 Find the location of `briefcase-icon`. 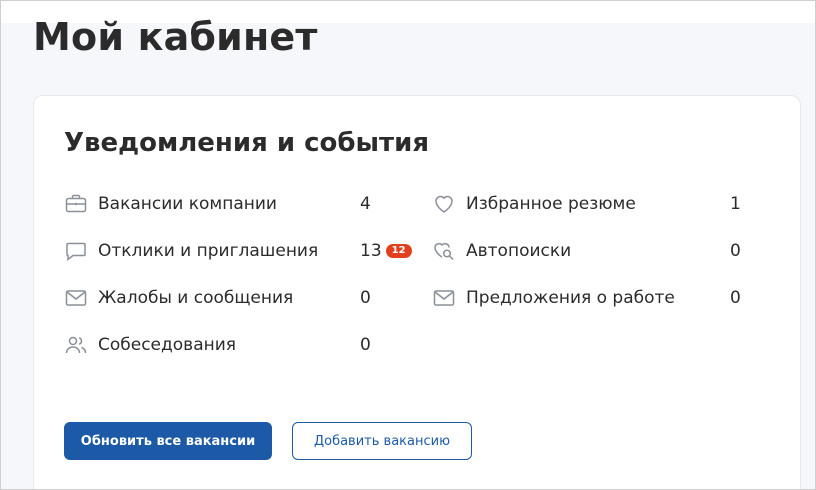

briefcase-icon is located at coordinates (76, 204).